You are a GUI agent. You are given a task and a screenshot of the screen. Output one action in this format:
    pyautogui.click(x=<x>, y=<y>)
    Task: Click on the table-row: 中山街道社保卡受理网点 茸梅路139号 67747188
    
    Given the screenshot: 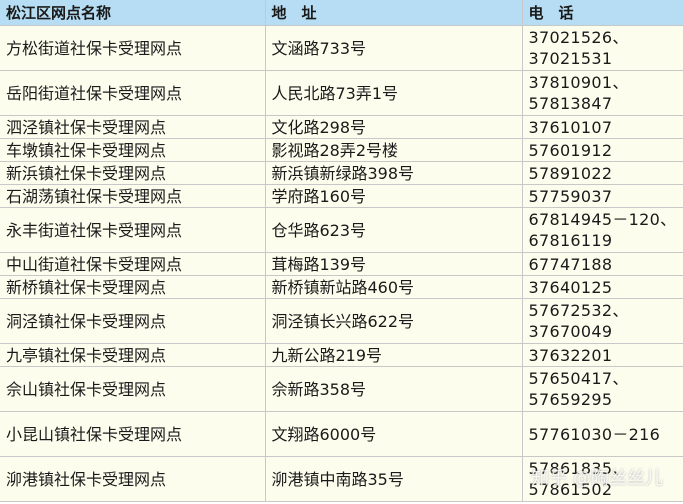 What is the action you would take?
    pyautogui.click(x=341, y=264)
    